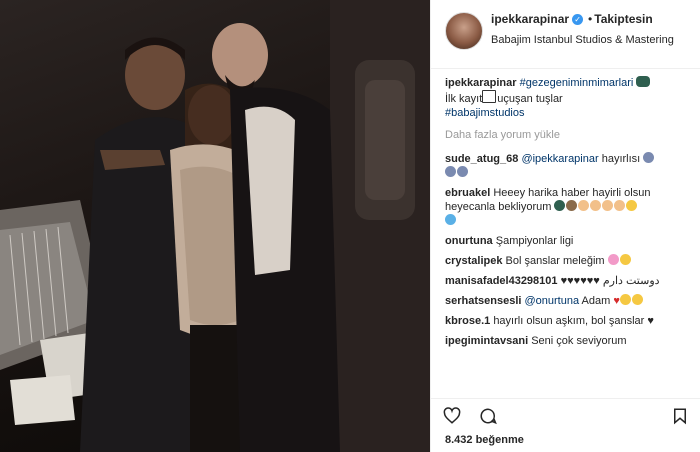 The image size is (700, 452). Describe the element at coordinates (565, 413) in the screenshot. I see `action-bar` at that location.